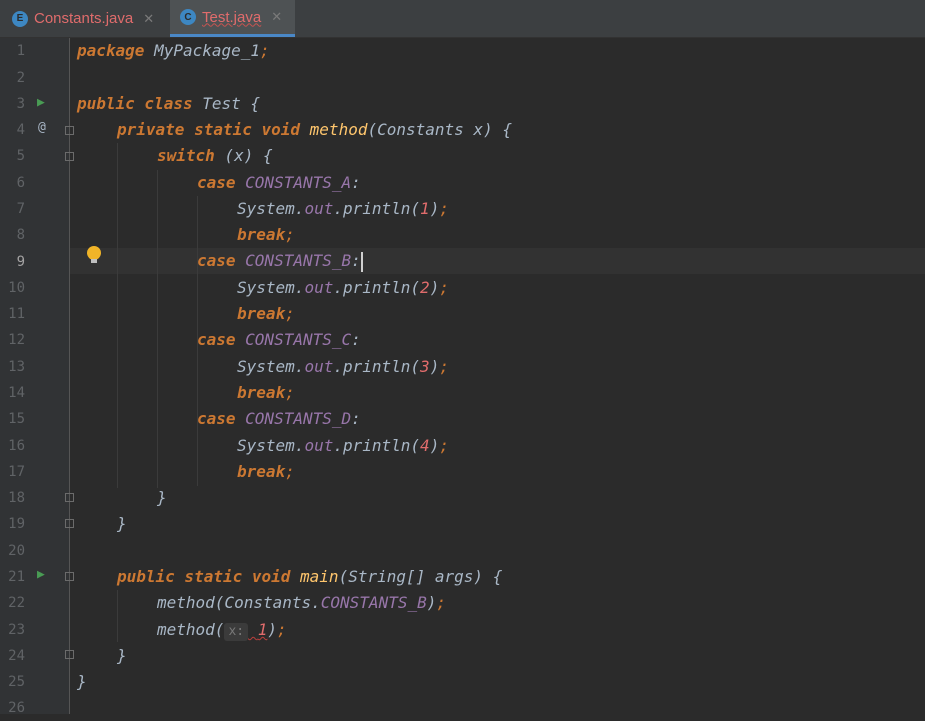 The width and height of the screenshot is (925, 721). I want to click on method-name: method, so click(334, 129).